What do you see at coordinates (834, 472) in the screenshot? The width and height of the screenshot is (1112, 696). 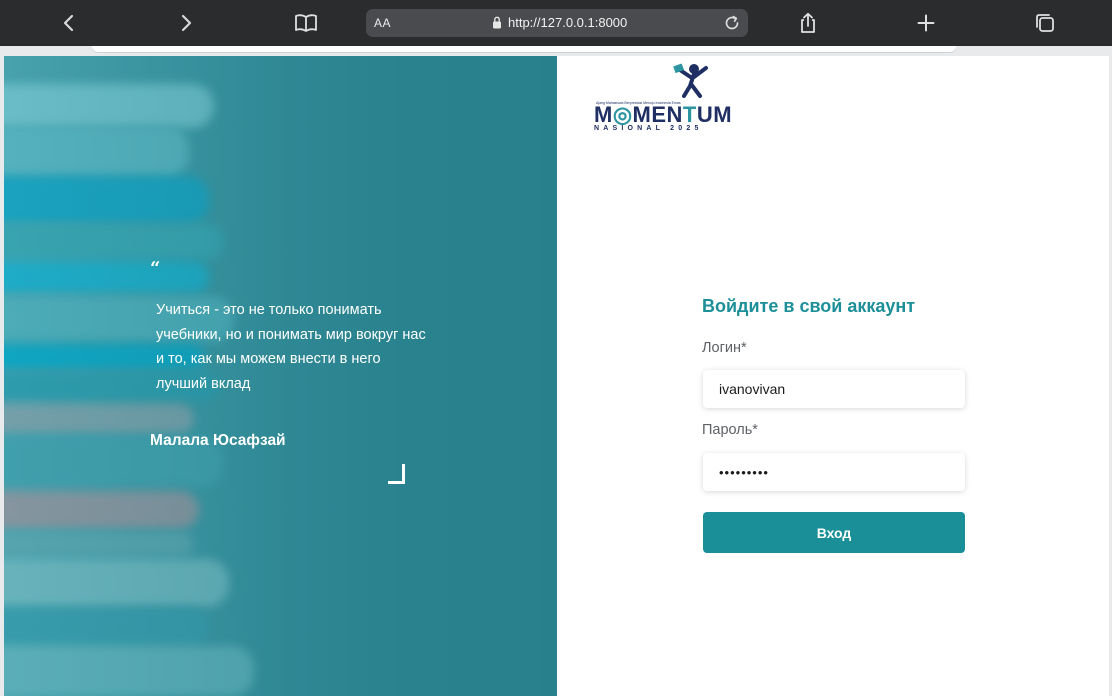 I see `password-input` at bounding box center [834, 472].